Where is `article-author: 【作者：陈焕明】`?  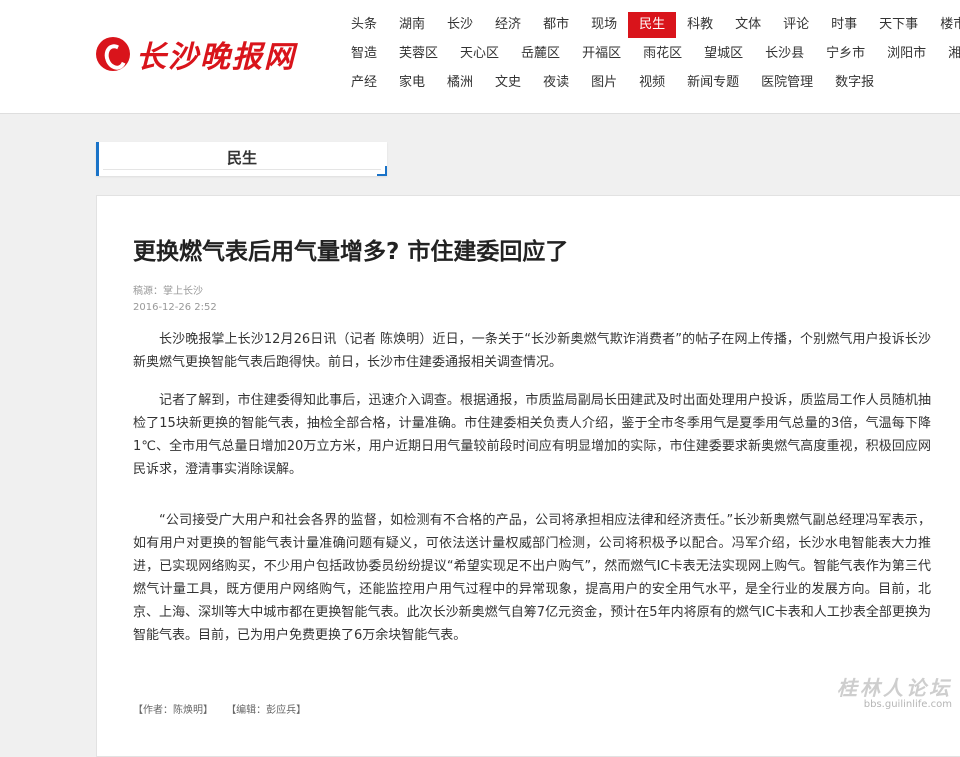 article-author: 【作者：陈焕明】 is located at coordinates (173, 710).